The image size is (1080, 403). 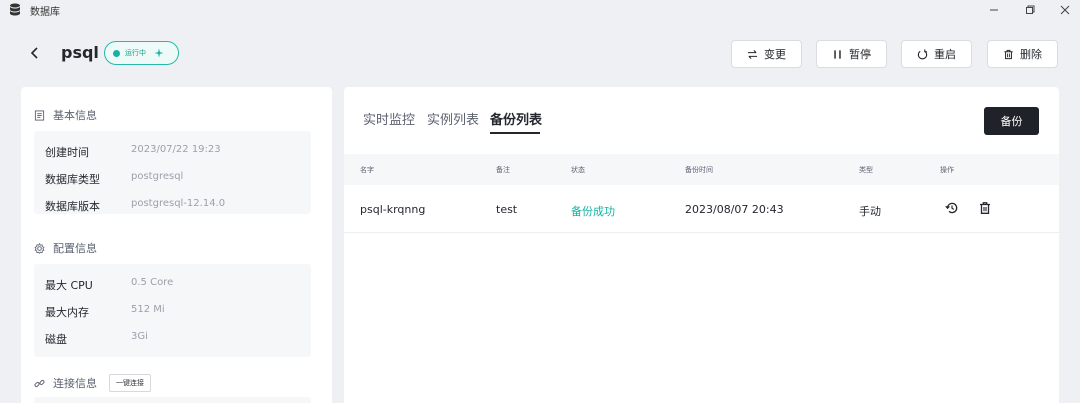 I want to click on info-key: 最大内存, so click(x=67, y=312).